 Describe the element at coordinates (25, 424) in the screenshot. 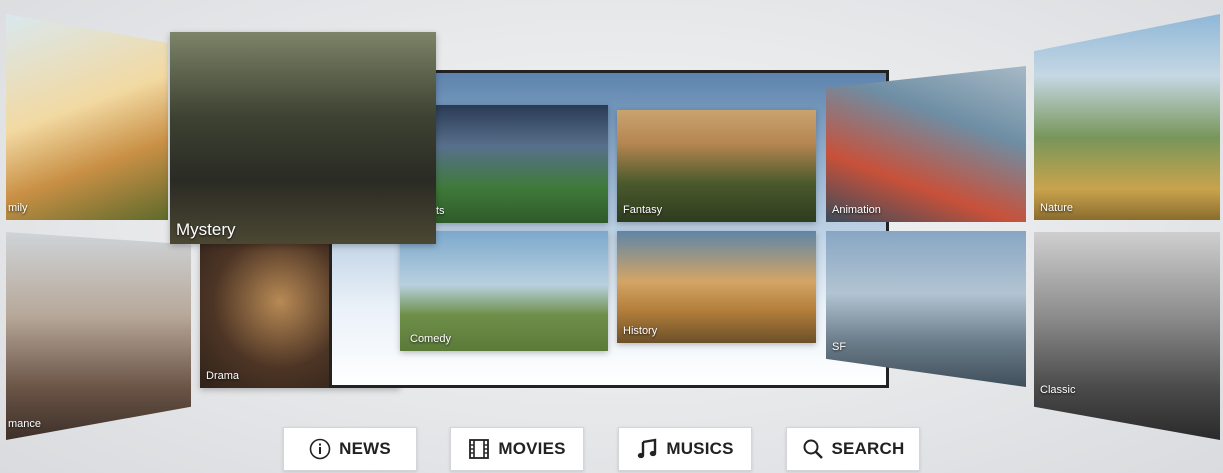

I see `genre-label: mance` at that location.